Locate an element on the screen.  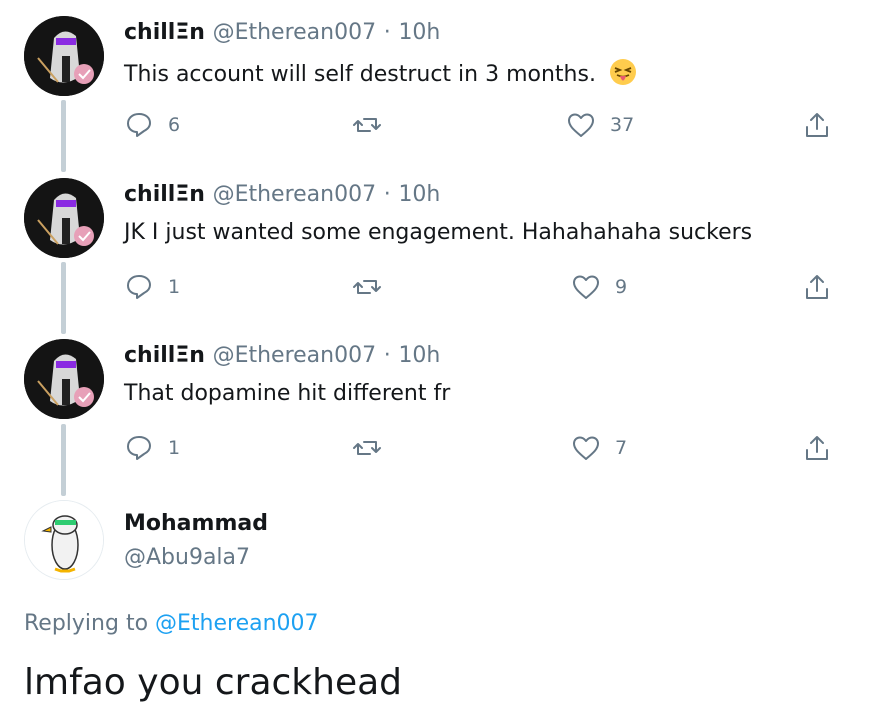
tweet-actions: 1 7 is located at coordinates (435, 448).